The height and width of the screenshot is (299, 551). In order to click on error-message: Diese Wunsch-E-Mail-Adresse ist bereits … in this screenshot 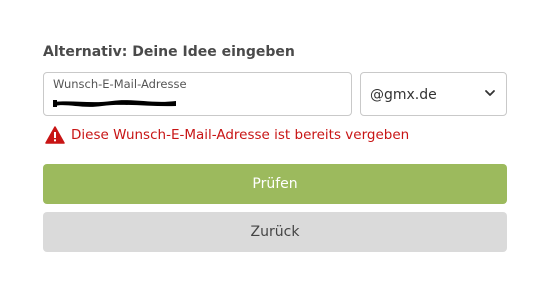, I will do `click(240, 135)`.